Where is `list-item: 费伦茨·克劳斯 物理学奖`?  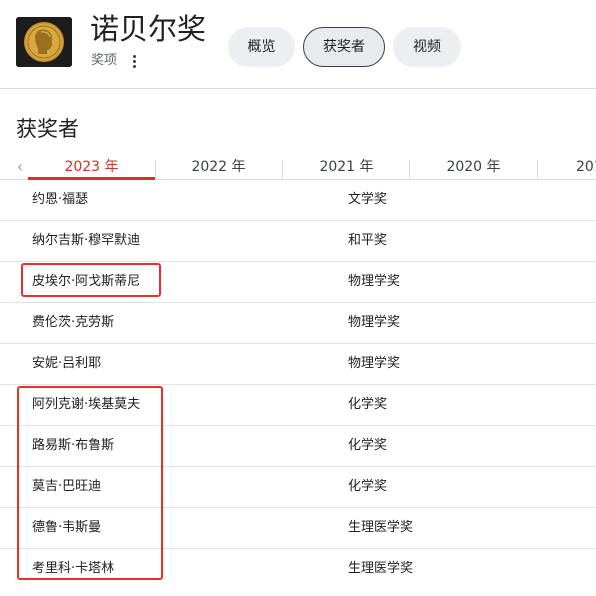
list-item: 费伦茨·克劳斯 物理学奖 is located at coordinates (298, 323).